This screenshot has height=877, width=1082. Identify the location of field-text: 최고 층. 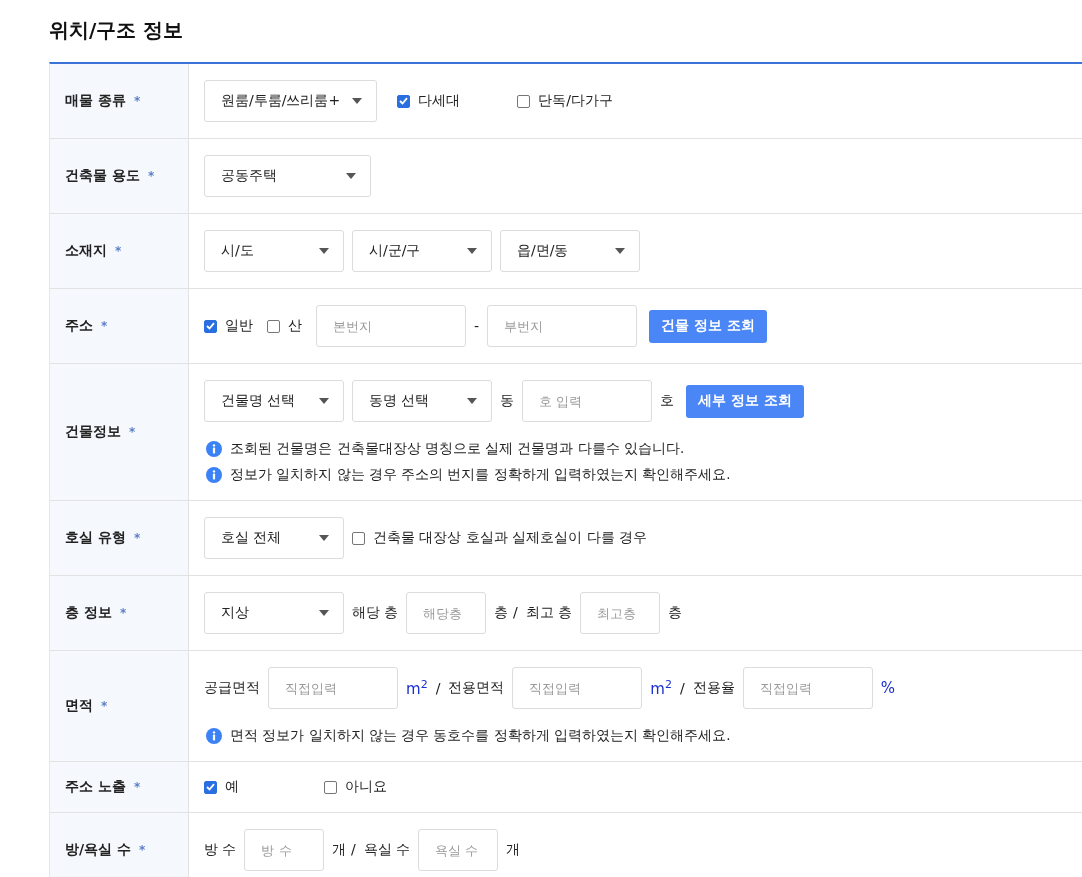
(549, 613).